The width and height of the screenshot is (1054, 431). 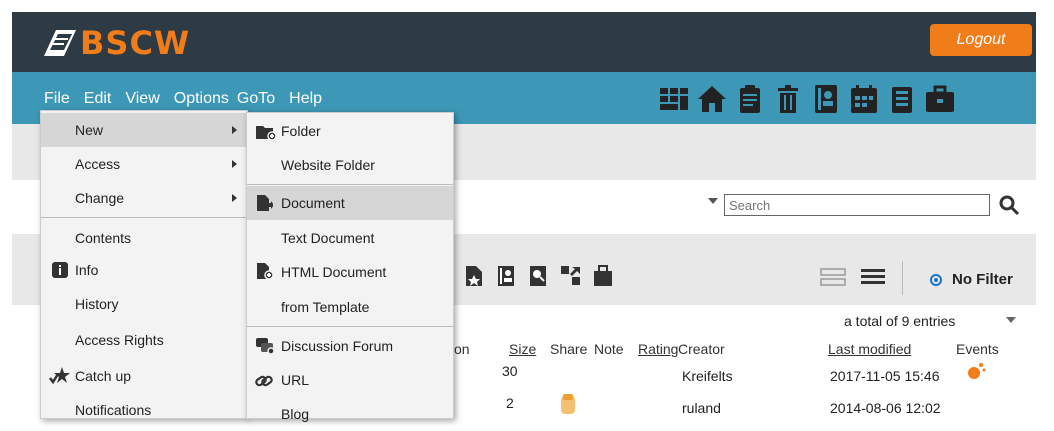 What do you see at coordinates (900, 321) in the screenshot?
I see `entry-count: a total of 9 entries` at bounding box center [900, 321].